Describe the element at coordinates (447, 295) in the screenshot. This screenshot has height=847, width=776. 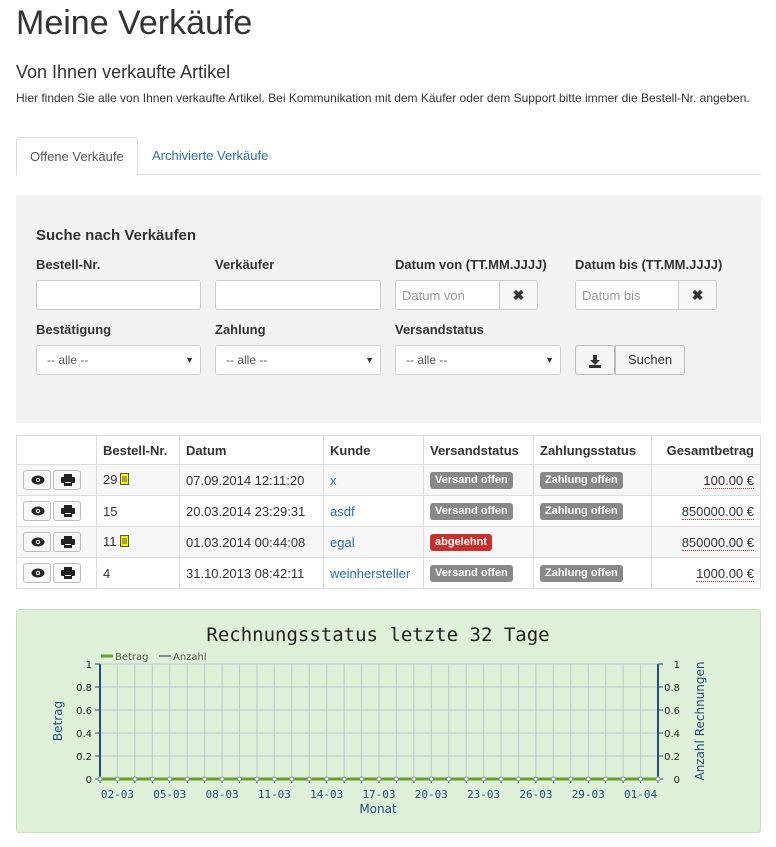
I see `date-from-input` at that location.